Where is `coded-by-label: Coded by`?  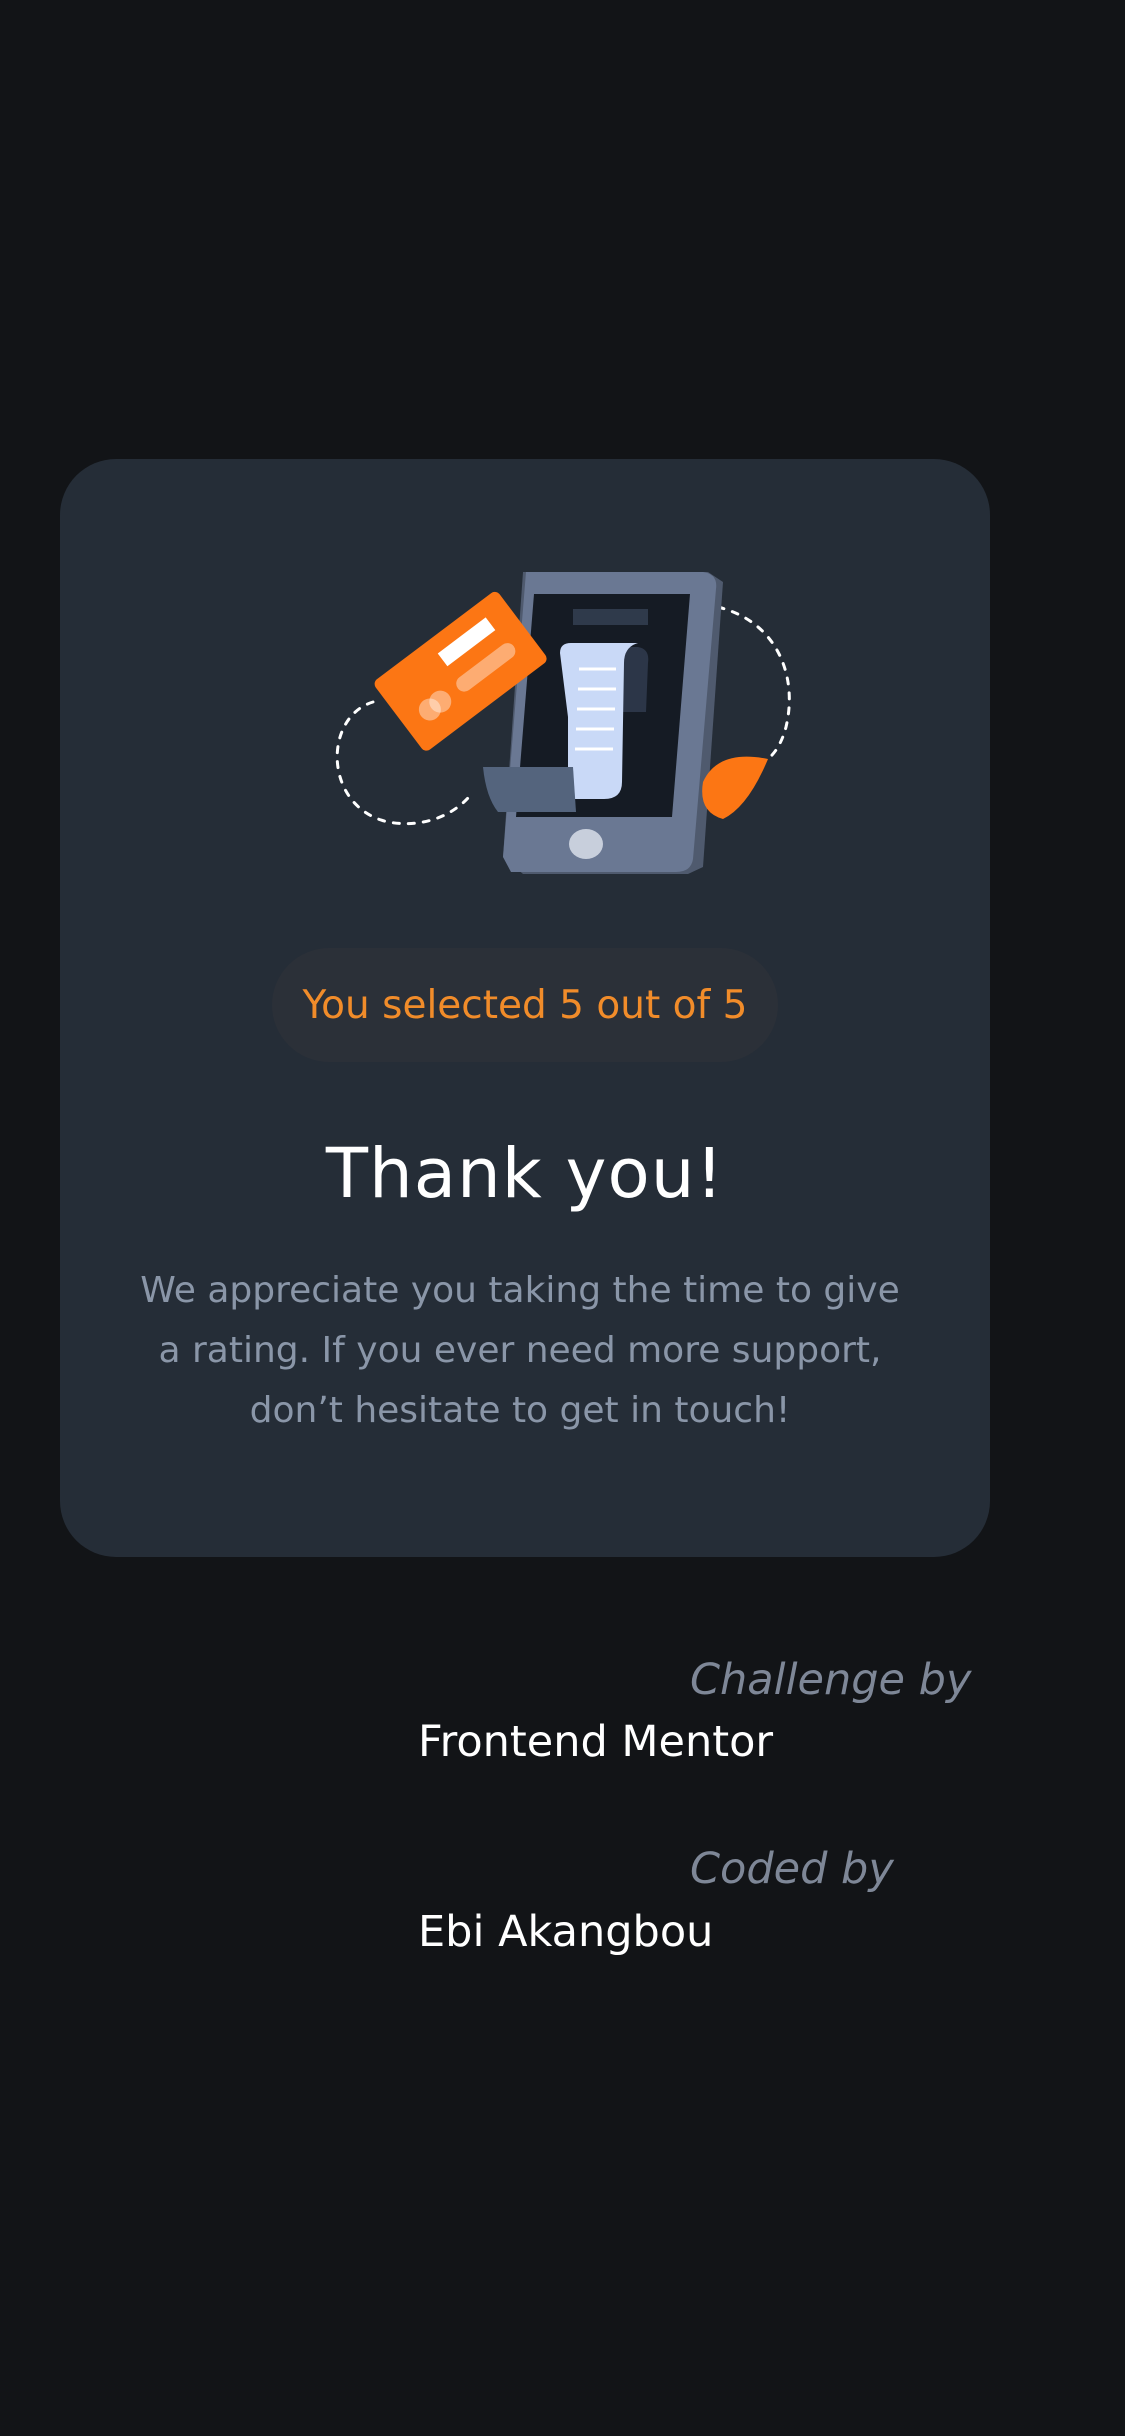
coded-by-label: Coded by is located at coordinates (792, 1869).